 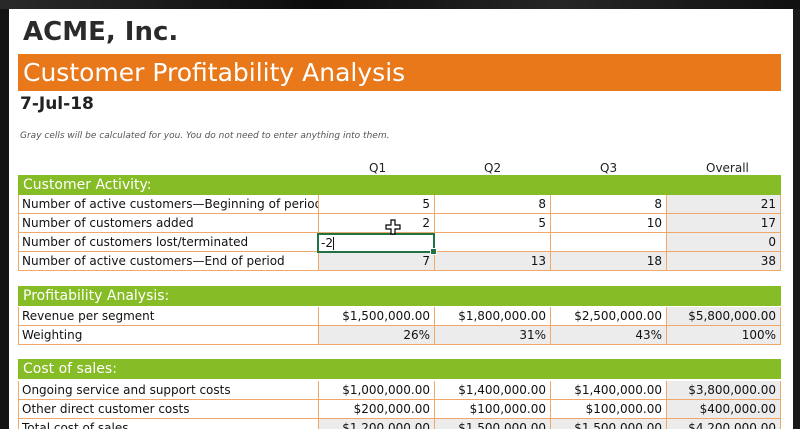 I want to click on cell-q2: 31%, so click(x=492, y=335).